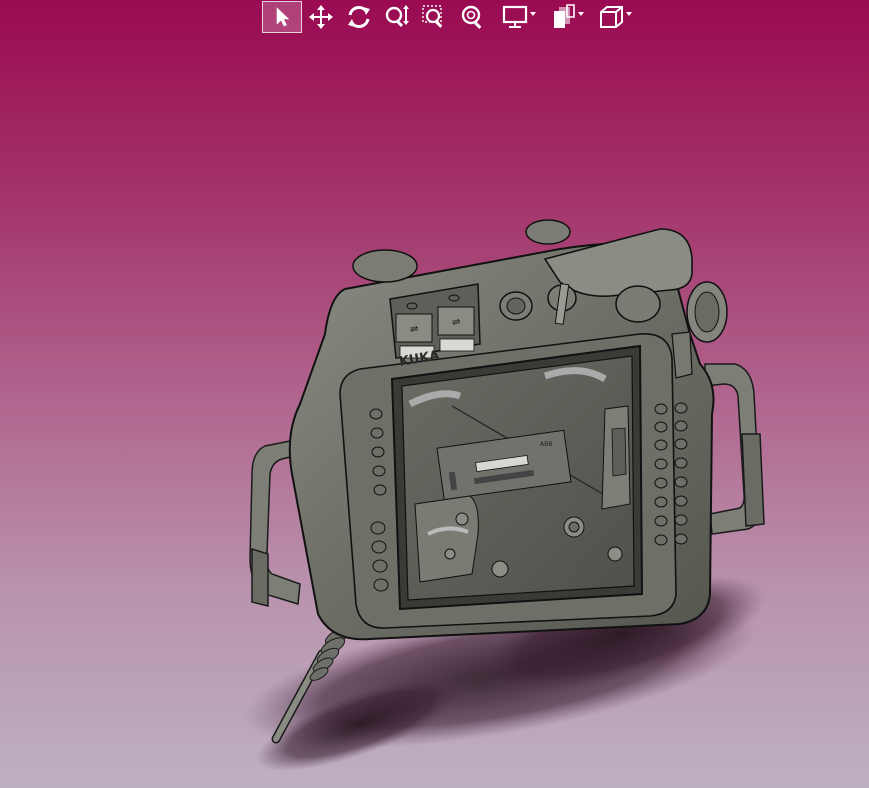 The image size is (869, 788). I want to click on rotate-icon, so click(359, 17).